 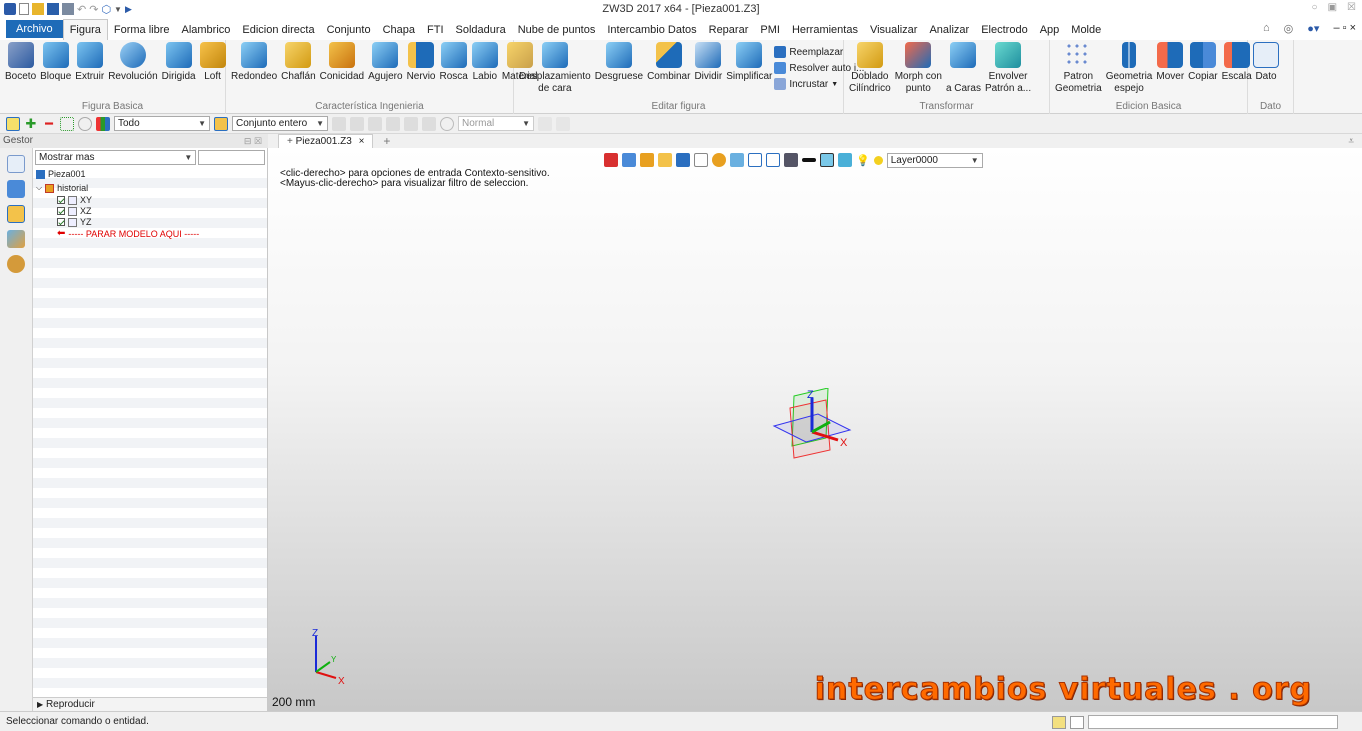 I want to click on user-manager-icon, so click(x=16, y=264).